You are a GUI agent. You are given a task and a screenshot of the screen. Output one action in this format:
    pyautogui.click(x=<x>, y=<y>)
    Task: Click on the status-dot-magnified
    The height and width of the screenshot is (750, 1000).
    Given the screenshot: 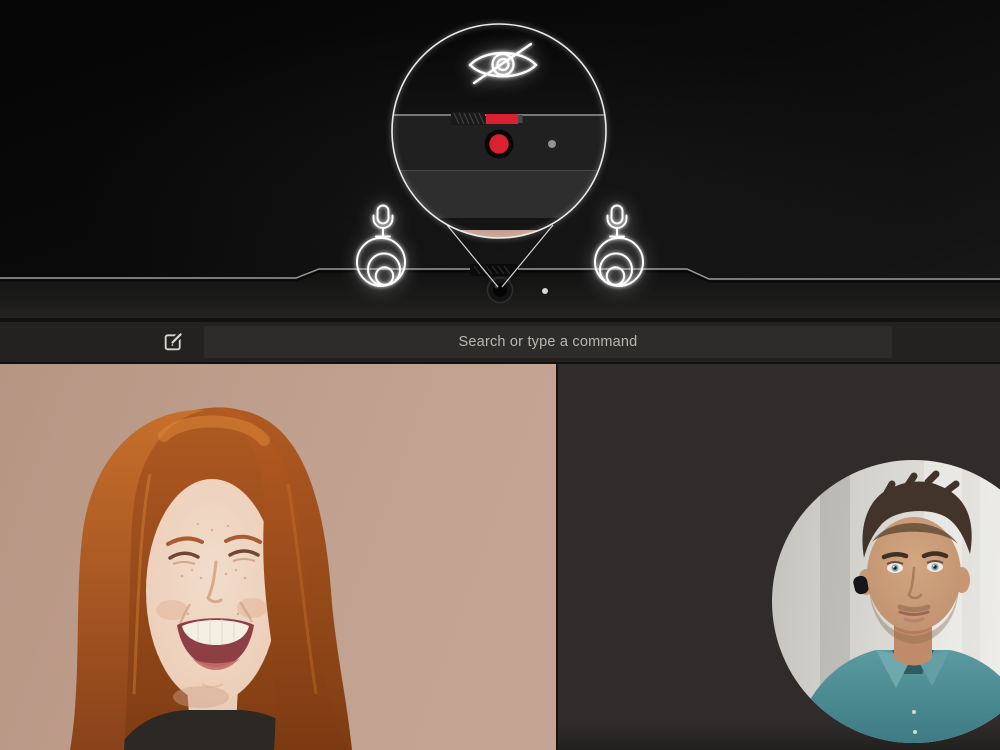 What is the action you would take?
    pyautogui.click(x=552, y=144)
    